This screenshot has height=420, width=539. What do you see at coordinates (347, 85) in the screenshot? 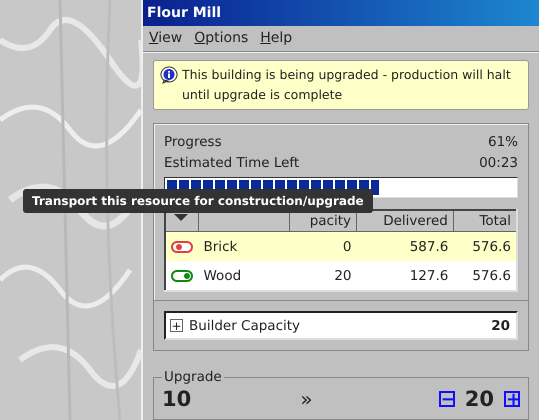
I see `notice-text: This building is being upgraded - production will halt until upgrade is complete` at bounding box center [347, 85].